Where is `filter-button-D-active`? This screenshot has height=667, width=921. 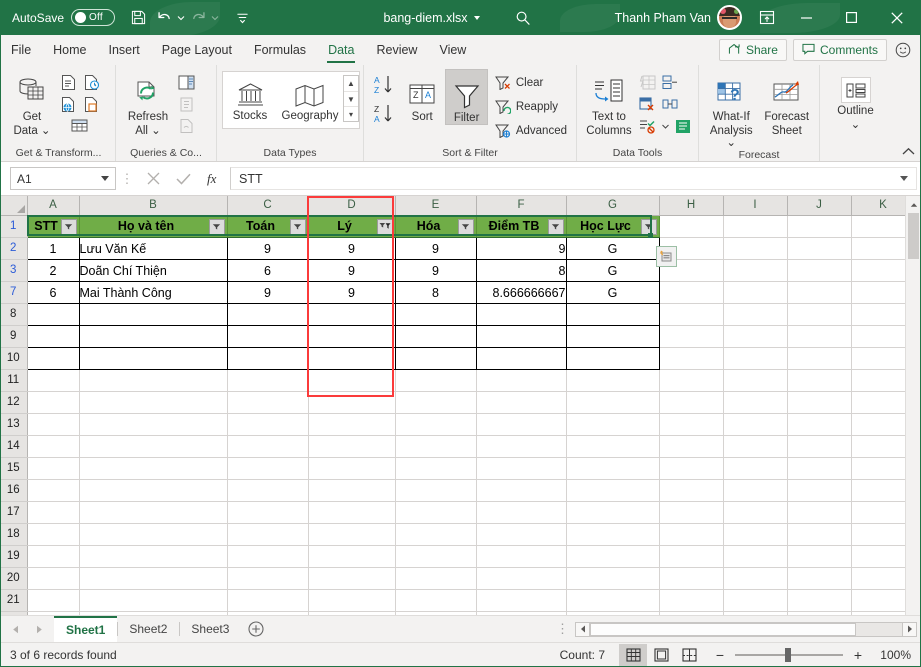
filter-button-D-active is located at coordinates (384, 226).